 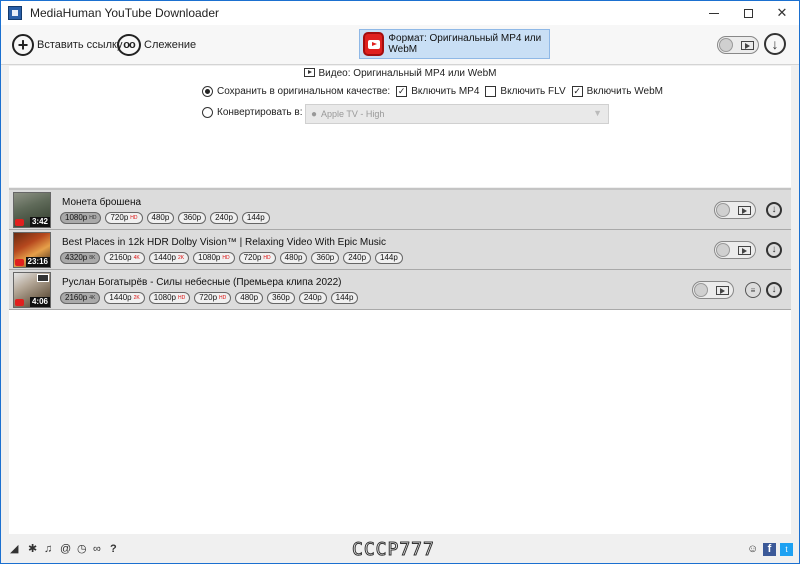 What do you see at coordinates (80, 258) in the screenshot?
I see `quality-chip: 4320р 8K` at bounding box center [80, 258].